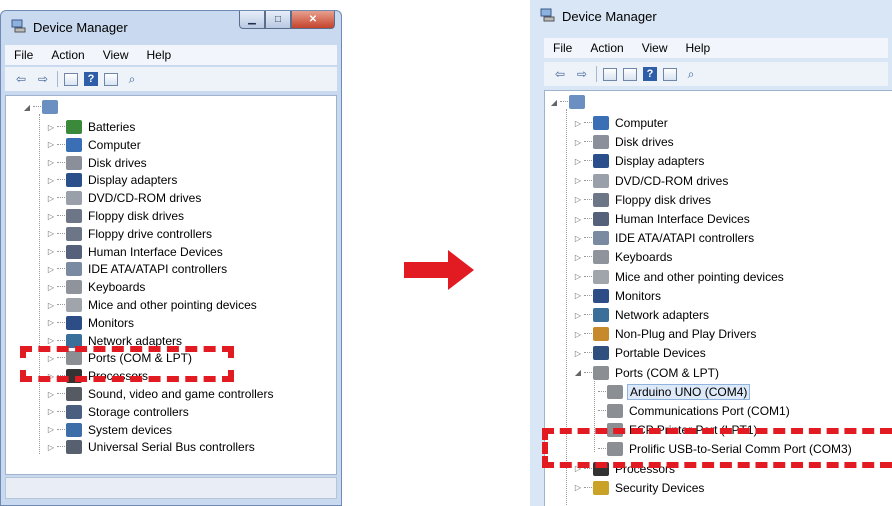 Image resolution: width=892 pixels, height=506 pixels. I want to click on tree-item: ▷ Sound, video and game controllers, so click(160, 394).